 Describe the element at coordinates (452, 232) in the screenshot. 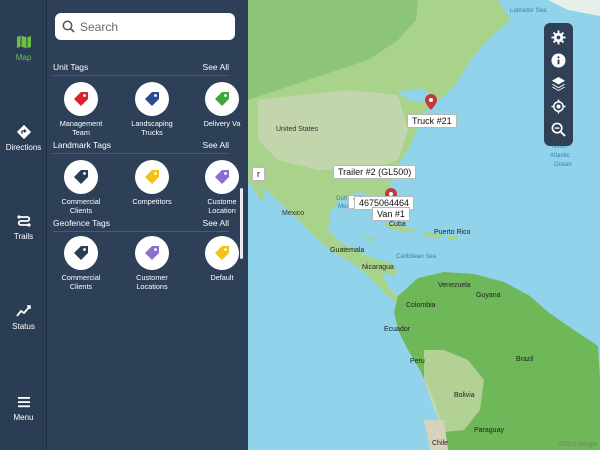

I see `map-label: Puerto Rico` at that location.